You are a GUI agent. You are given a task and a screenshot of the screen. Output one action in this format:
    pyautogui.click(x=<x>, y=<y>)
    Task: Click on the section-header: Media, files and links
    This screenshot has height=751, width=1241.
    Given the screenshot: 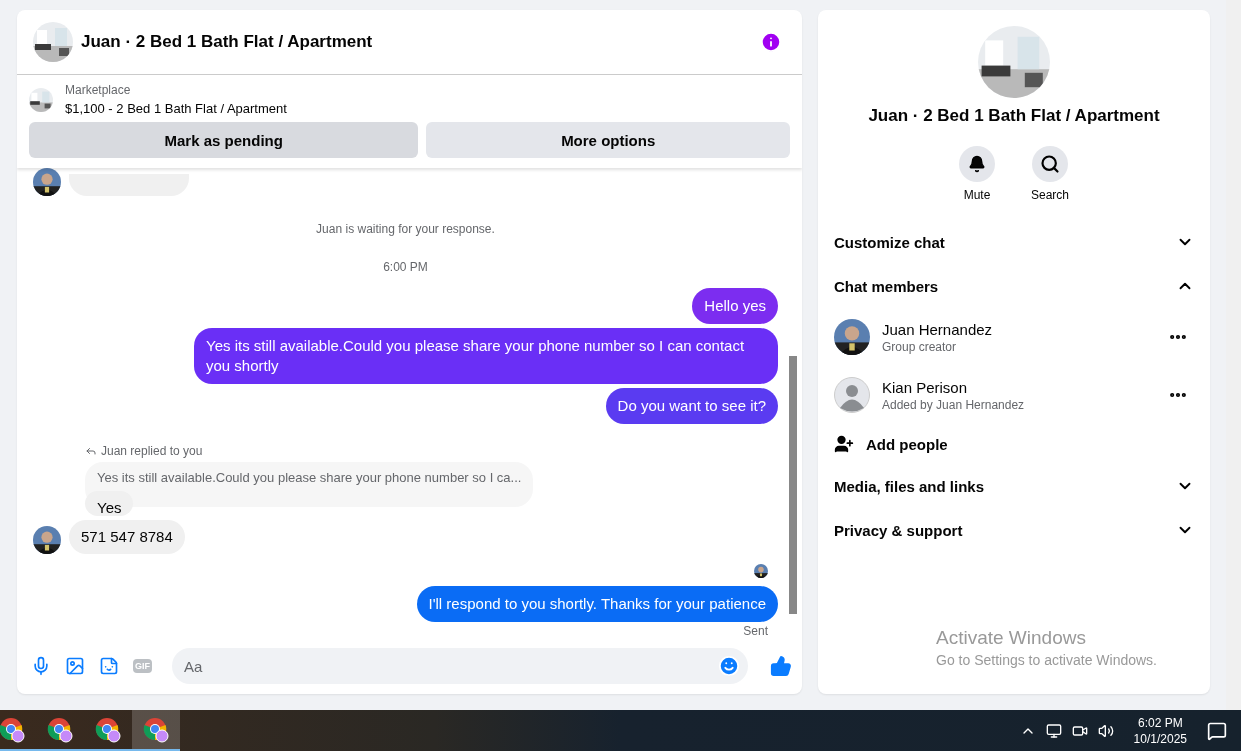 What is the action you would take?
    pyautogui.click(x=1014, y=486)
    